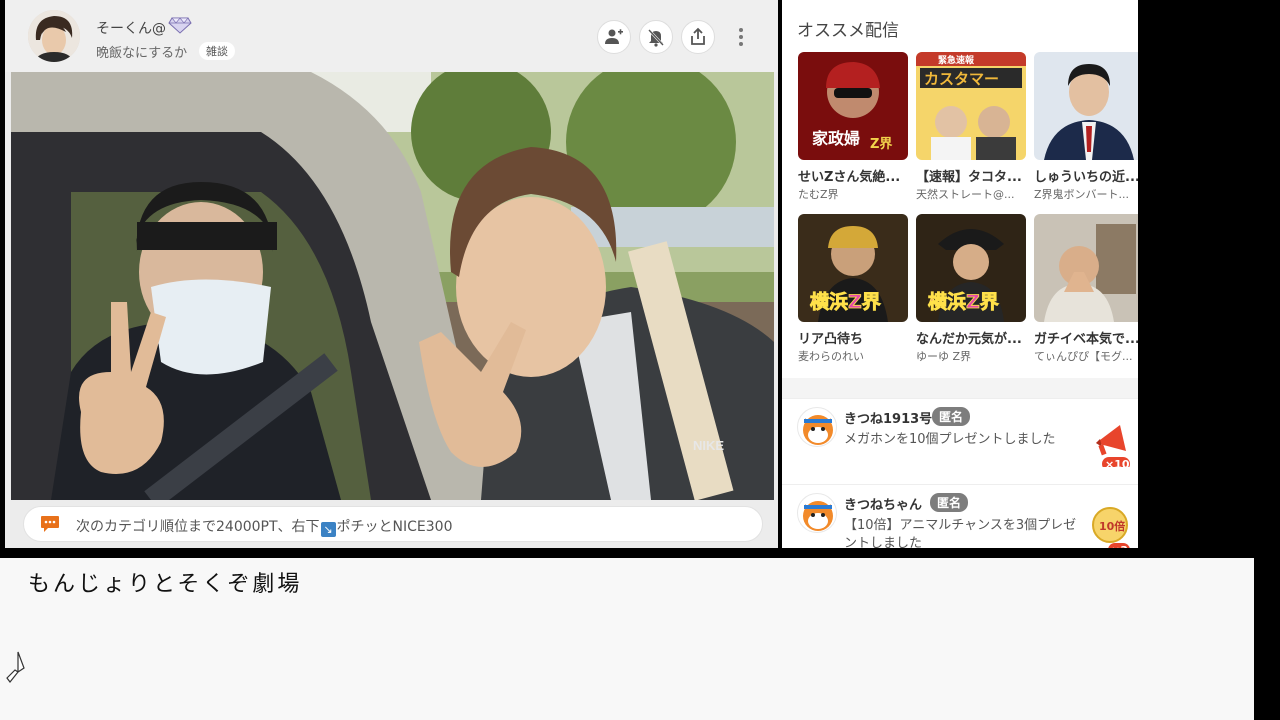 Image resolution: width=1280 pixels, height=720 pixels. I want to click on announcement-ticker: 次のカテゴリ順位まで24000PT、右下 ↘ ポチッとNICE300, so click(393, 524).